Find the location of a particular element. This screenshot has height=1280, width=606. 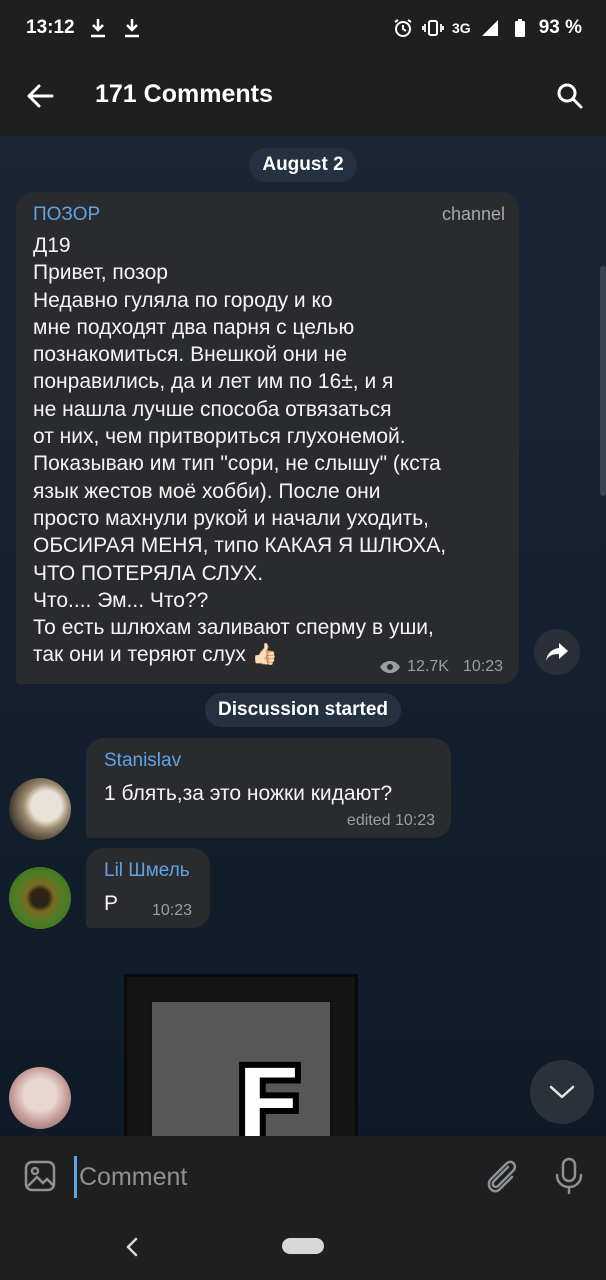

message-bubble: Lil Шмель P 10:23 is located at coordinates (148, 888).